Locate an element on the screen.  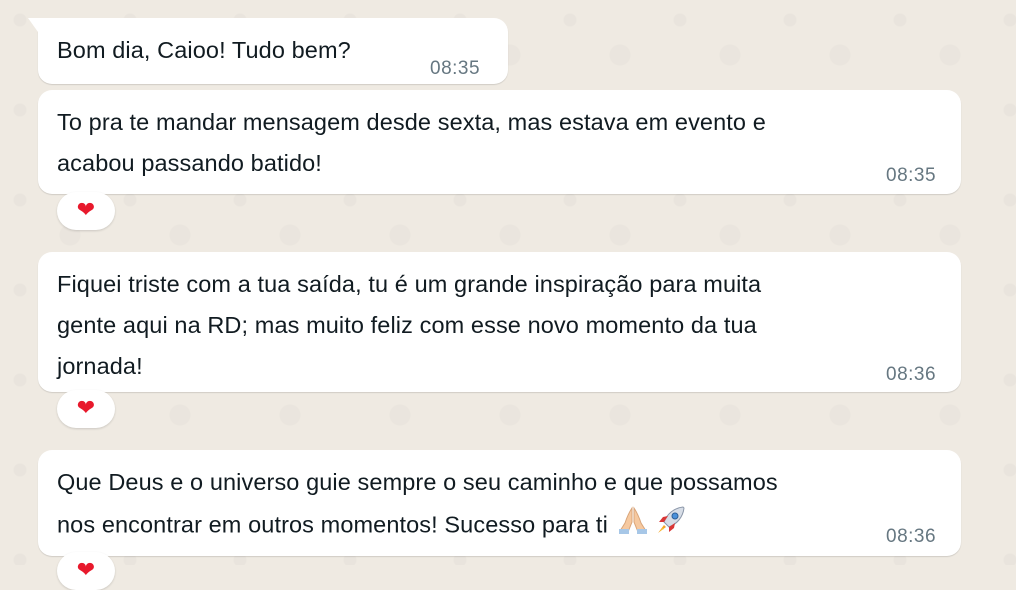
message-bubble: Bom dia, Caioo! Tudo bem? 08:35 is located at coordinates (268, 51).